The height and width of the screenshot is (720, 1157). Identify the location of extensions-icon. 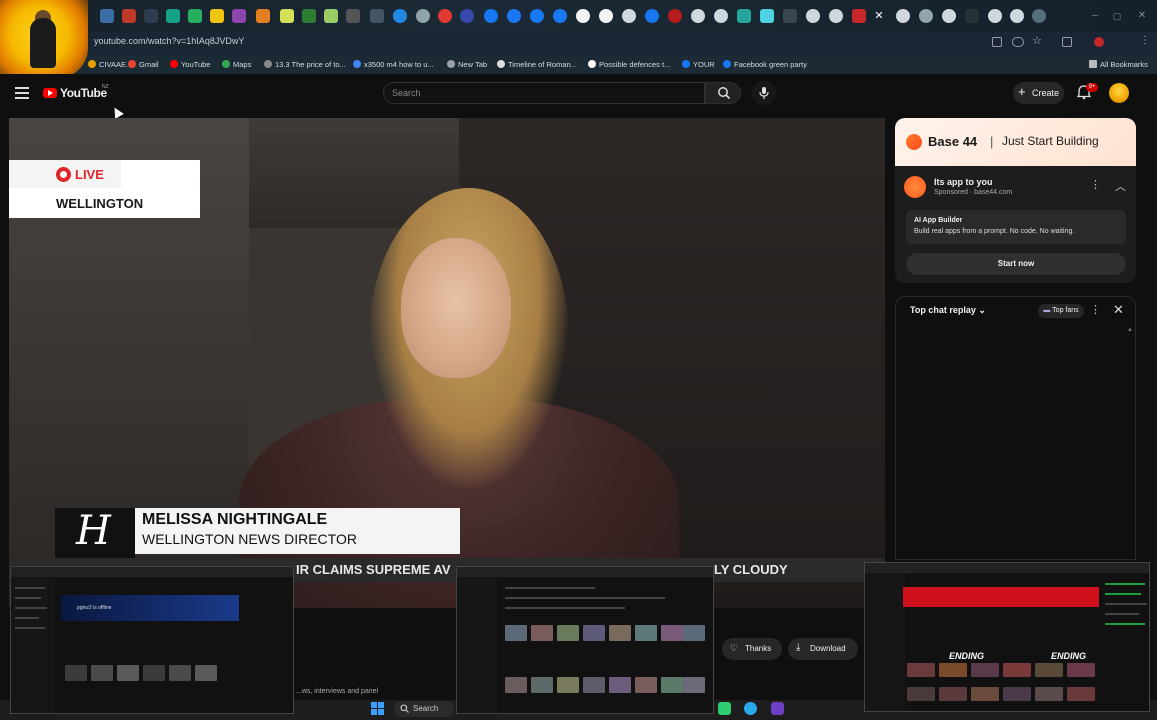
(1067, 42).